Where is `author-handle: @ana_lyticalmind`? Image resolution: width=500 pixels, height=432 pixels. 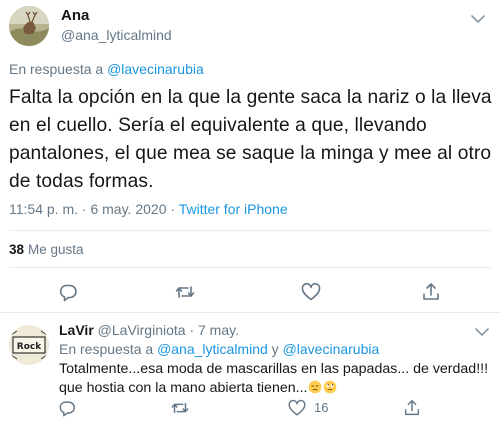
author-handle: @ana_lyticalmind is located at coordinates (116, 35).